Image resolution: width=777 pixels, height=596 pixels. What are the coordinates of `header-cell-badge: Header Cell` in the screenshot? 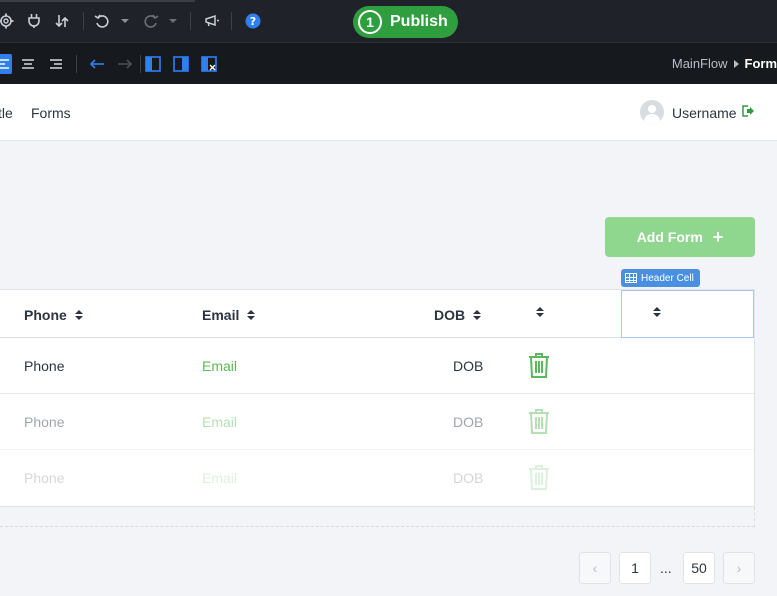 It's located at (660, 278).